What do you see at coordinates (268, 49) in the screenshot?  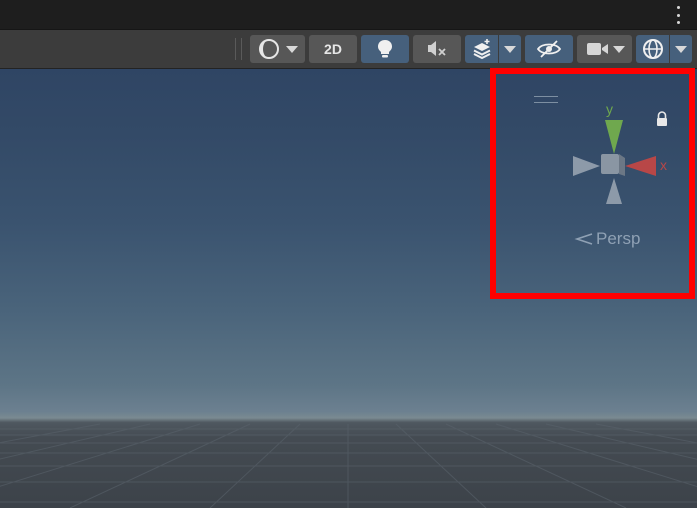 I see `shading-mode-icon` at bounding box center [268, 49].